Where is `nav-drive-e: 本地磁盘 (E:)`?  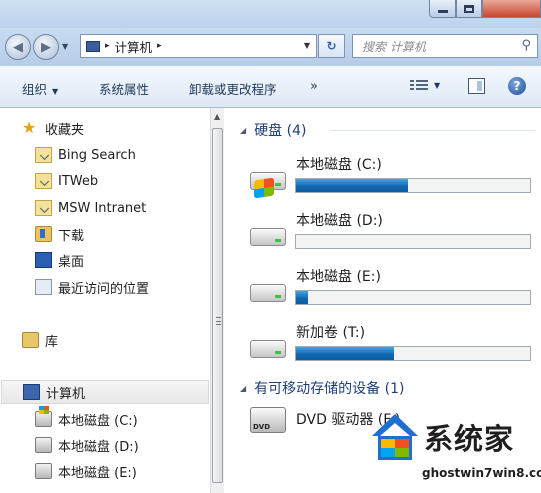
nav-drive-e: 本地磁盘 (E:) is located at coordinates (86, 471).